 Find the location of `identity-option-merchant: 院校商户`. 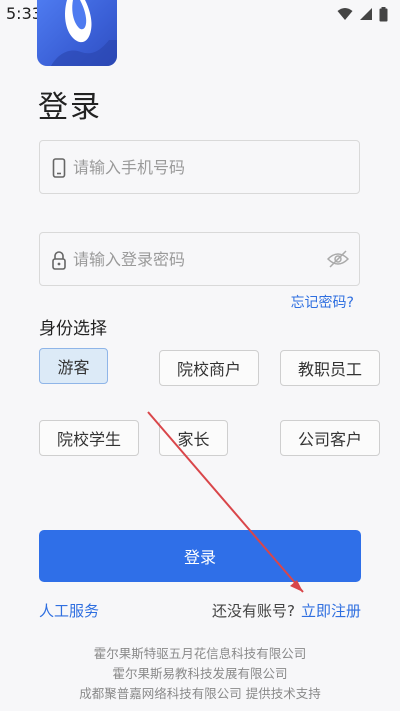

identity-option-merchant: 院校商户 is located at coordinates (209, 368).